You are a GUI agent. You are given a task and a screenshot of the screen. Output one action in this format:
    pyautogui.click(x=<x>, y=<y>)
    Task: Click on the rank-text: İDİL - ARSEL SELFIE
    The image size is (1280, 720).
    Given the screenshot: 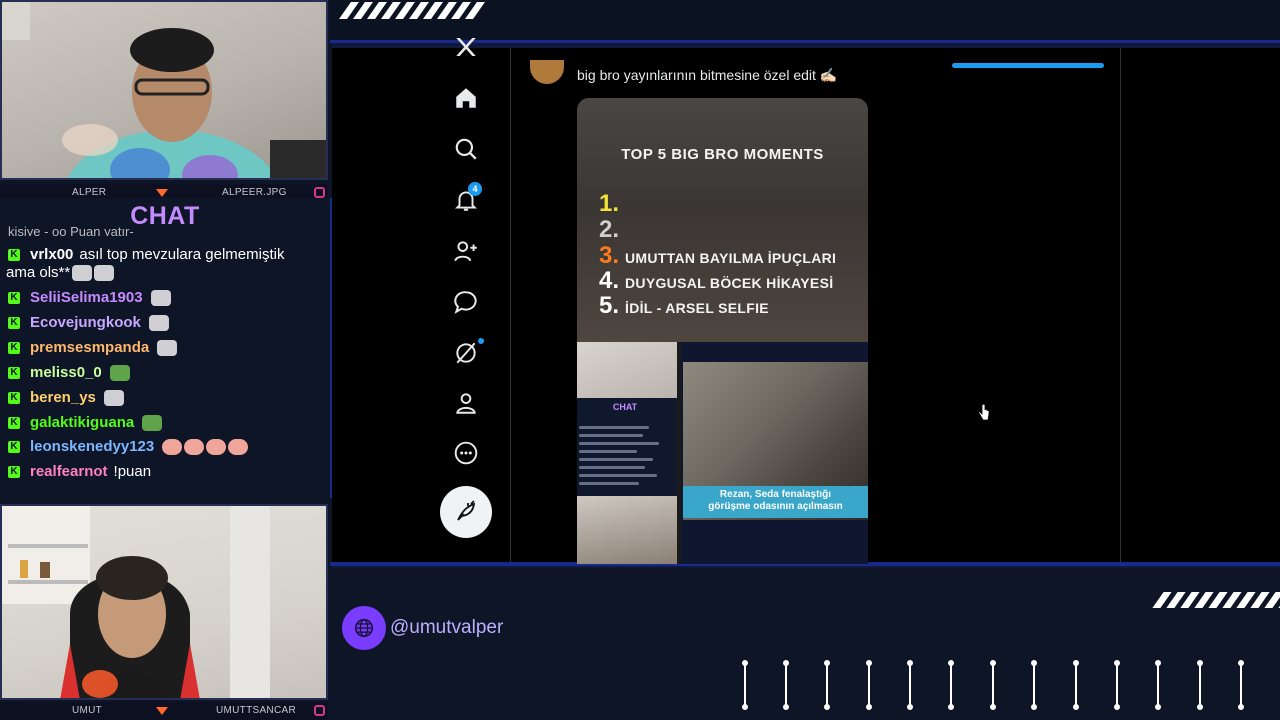 What is the action you would take?
    pyautogui.click(x=697, y=308)
    